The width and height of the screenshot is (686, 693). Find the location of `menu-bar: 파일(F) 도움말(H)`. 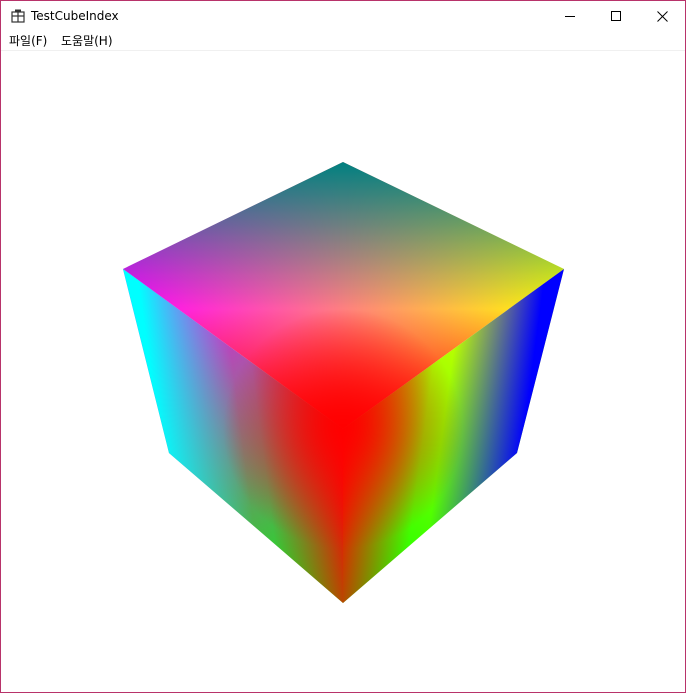

menu-bar: 파일(F) 도움말(H) is located at coordinates (343, 41).